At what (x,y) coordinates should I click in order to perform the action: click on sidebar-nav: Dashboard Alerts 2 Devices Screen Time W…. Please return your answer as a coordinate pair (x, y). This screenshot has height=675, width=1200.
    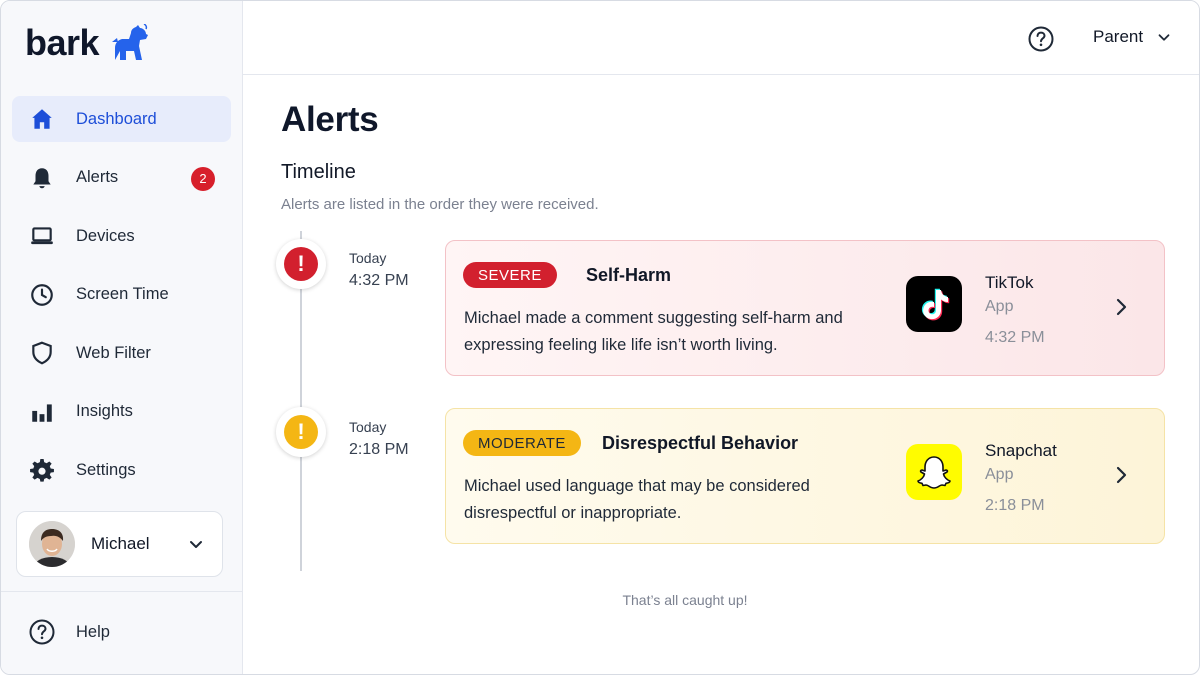
    Looking at the image, I should click on (121, 301).